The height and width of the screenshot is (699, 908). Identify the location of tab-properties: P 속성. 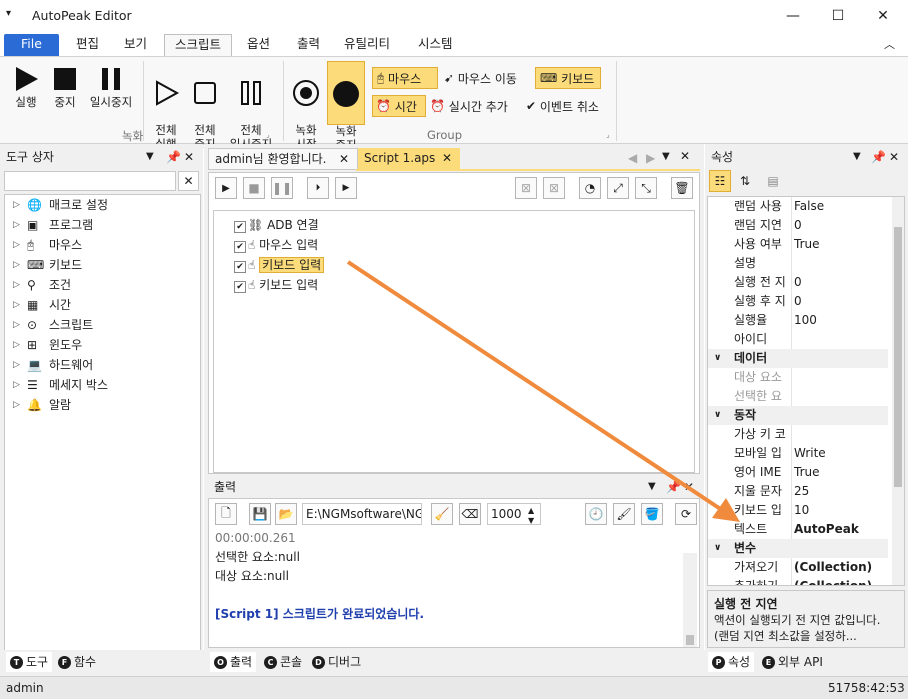
(731, 662).